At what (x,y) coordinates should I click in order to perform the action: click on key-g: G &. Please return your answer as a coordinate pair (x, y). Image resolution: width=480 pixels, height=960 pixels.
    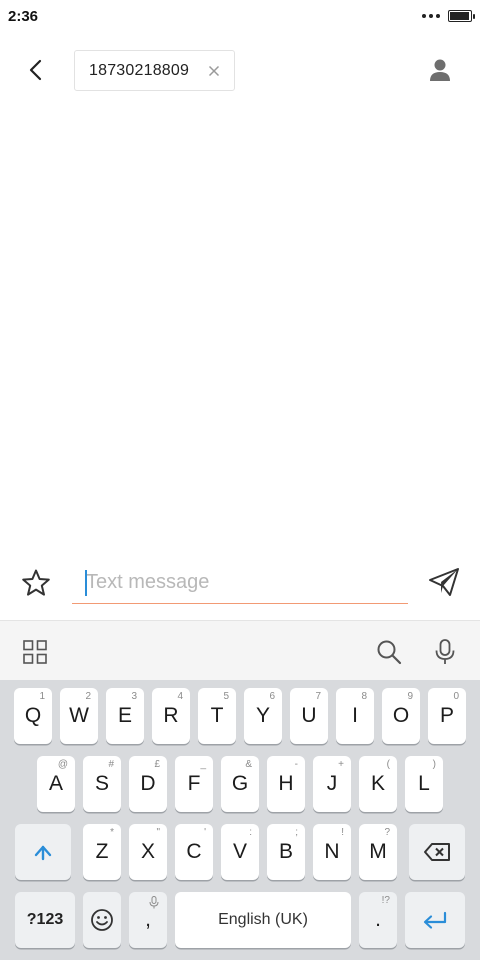
    Looking at the image, I should click on (240, 784).